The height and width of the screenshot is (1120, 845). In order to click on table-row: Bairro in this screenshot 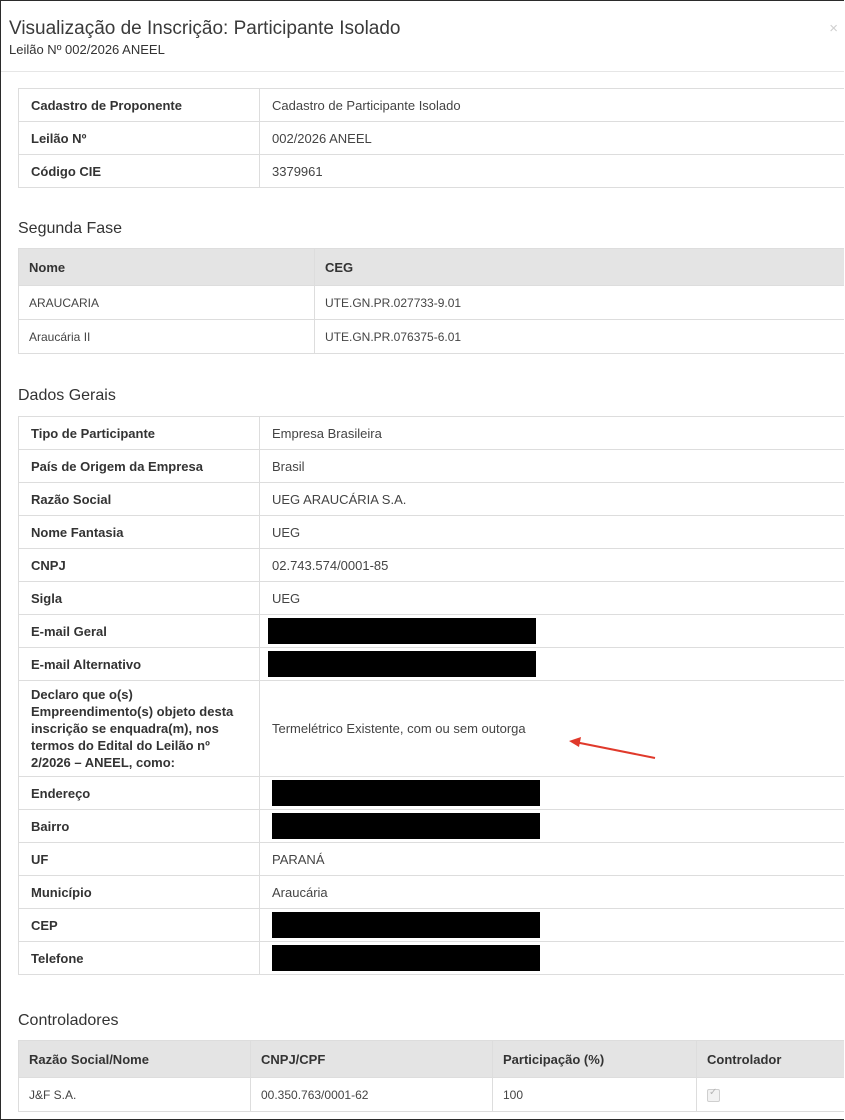, I will do `click(431, 826)`.